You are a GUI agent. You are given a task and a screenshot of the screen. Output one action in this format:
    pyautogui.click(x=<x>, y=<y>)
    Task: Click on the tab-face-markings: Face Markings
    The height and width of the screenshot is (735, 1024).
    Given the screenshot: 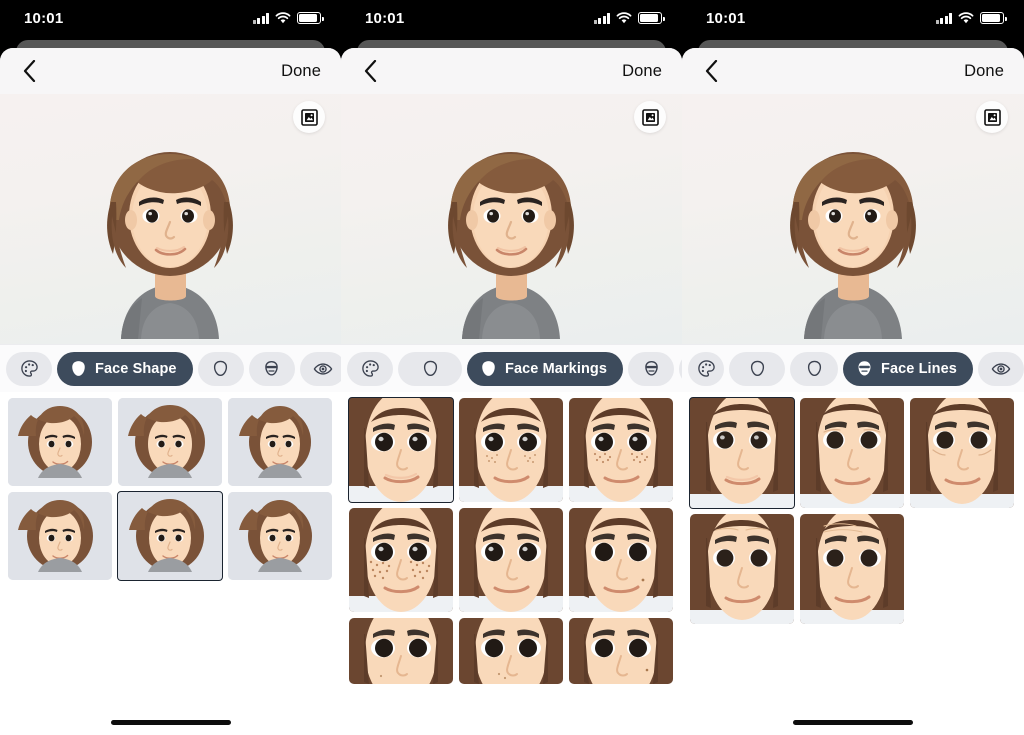 What is the action you would take?
    pyautogui.click(x=545, y=368)
    